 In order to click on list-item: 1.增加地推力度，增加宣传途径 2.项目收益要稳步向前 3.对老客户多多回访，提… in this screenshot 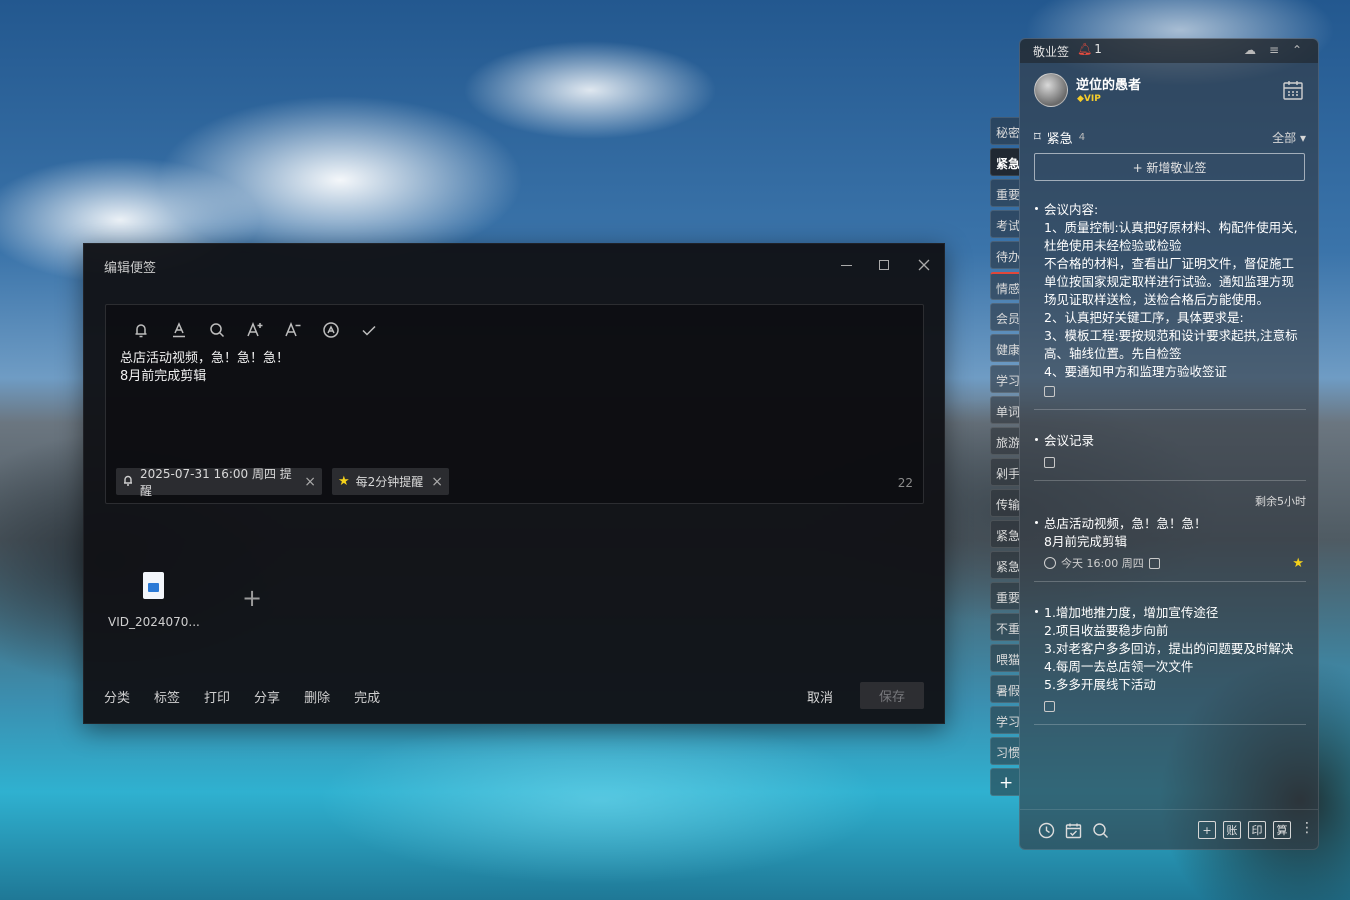, I will do `click(1170, 662)`.